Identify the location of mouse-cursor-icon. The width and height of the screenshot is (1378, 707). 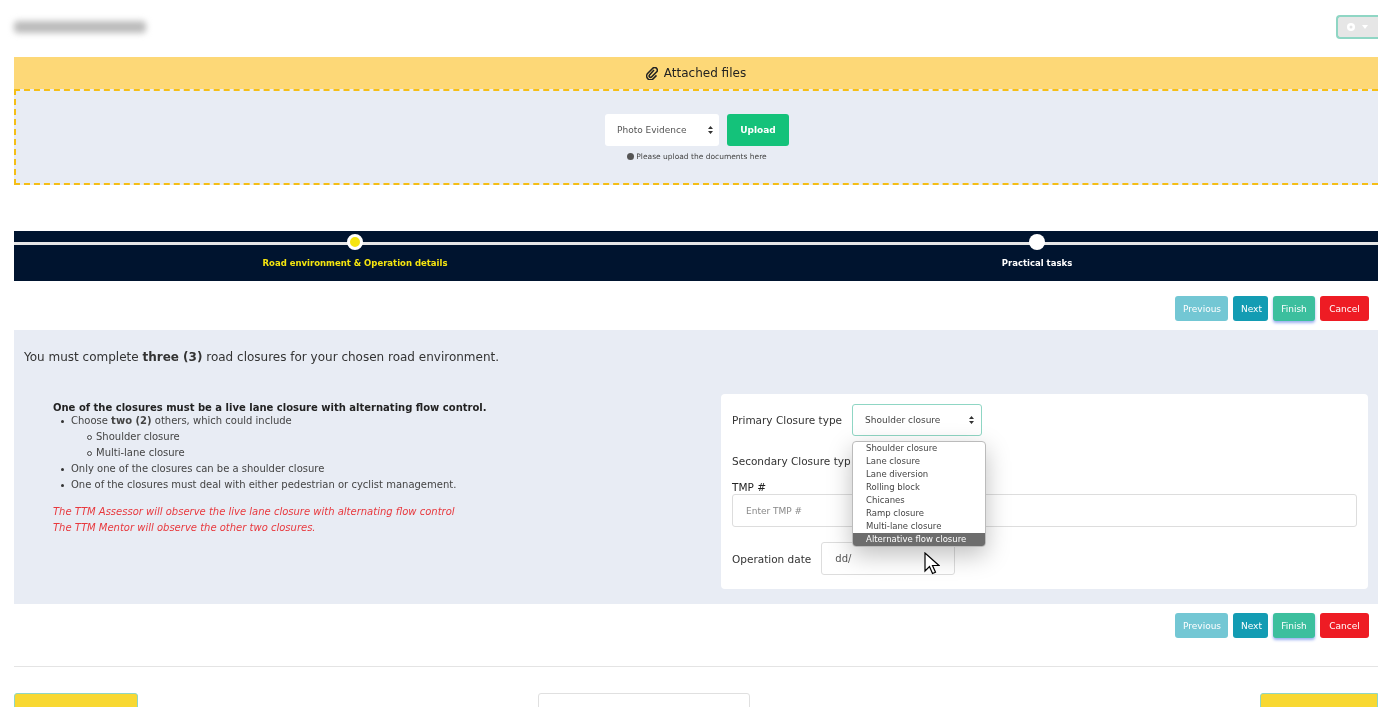
(932, 564).